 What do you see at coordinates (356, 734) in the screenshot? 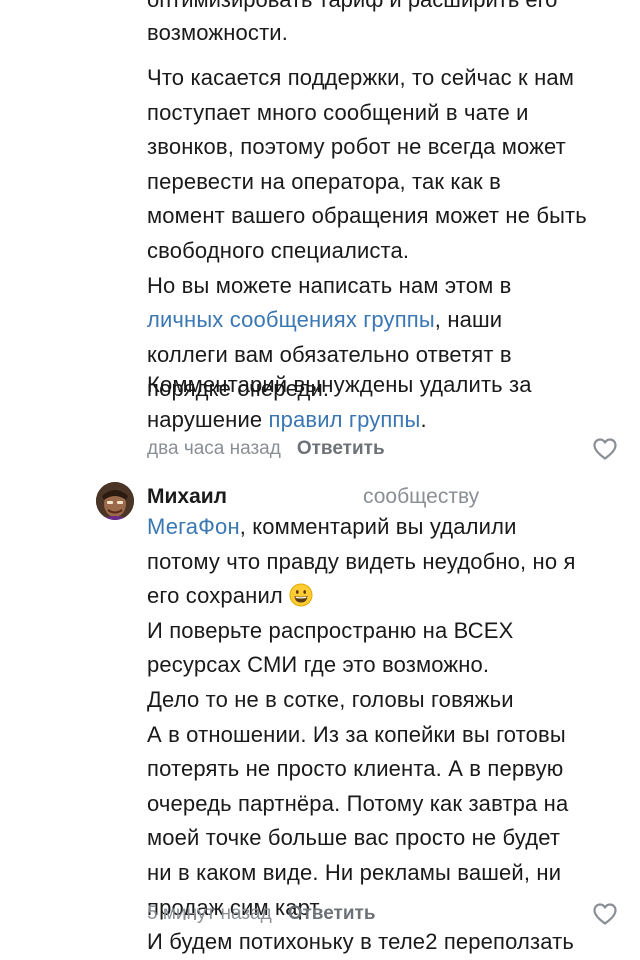
I see `comment-text-line: А в отношении. Из за копейки вы готовы` at bounding box center [356, 734].